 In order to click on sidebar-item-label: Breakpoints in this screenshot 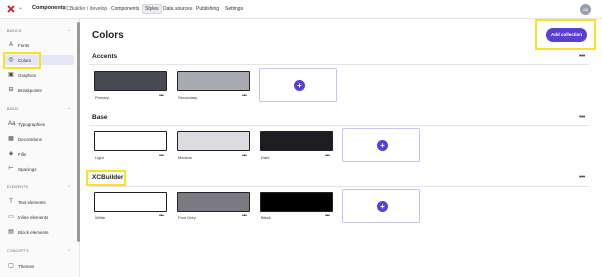, I will do `click(30, 90)`.